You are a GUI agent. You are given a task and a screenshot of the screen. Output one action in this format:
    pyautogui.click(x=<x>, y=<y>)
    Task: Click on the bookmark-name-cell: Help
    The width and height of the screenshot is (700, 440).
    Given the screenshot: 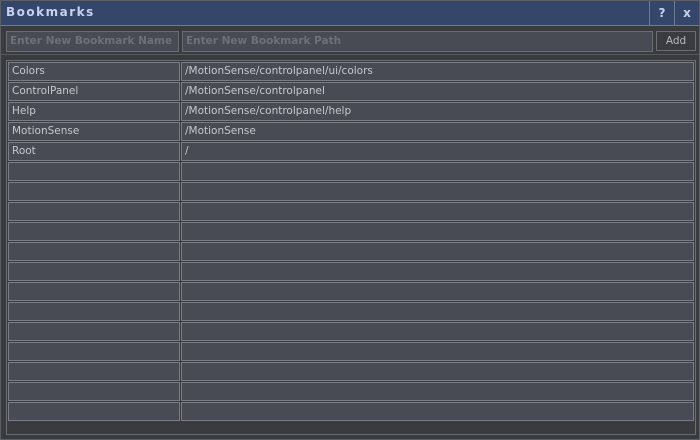 What is the action you would take?
    pyautogui.click(x=94, y=111)
    